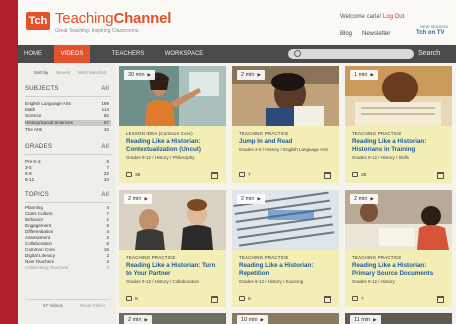 This screenshot has height=324, width=456. Describe the element at coordinates (48, 103) in the screenshot. I see `subject-label: English Language Arts` at that location.